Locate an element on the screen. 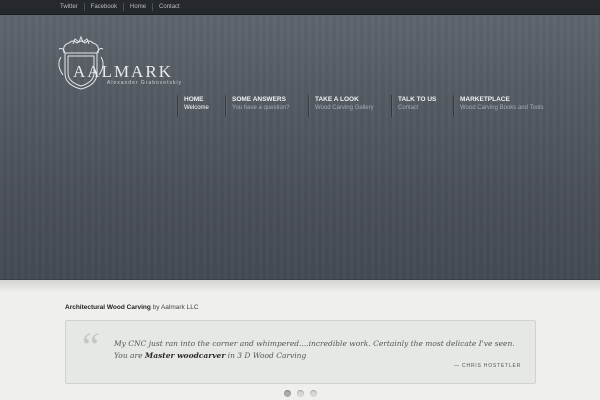  headline-rest: by Aalmark LLC is located at coordinates (174, 307).